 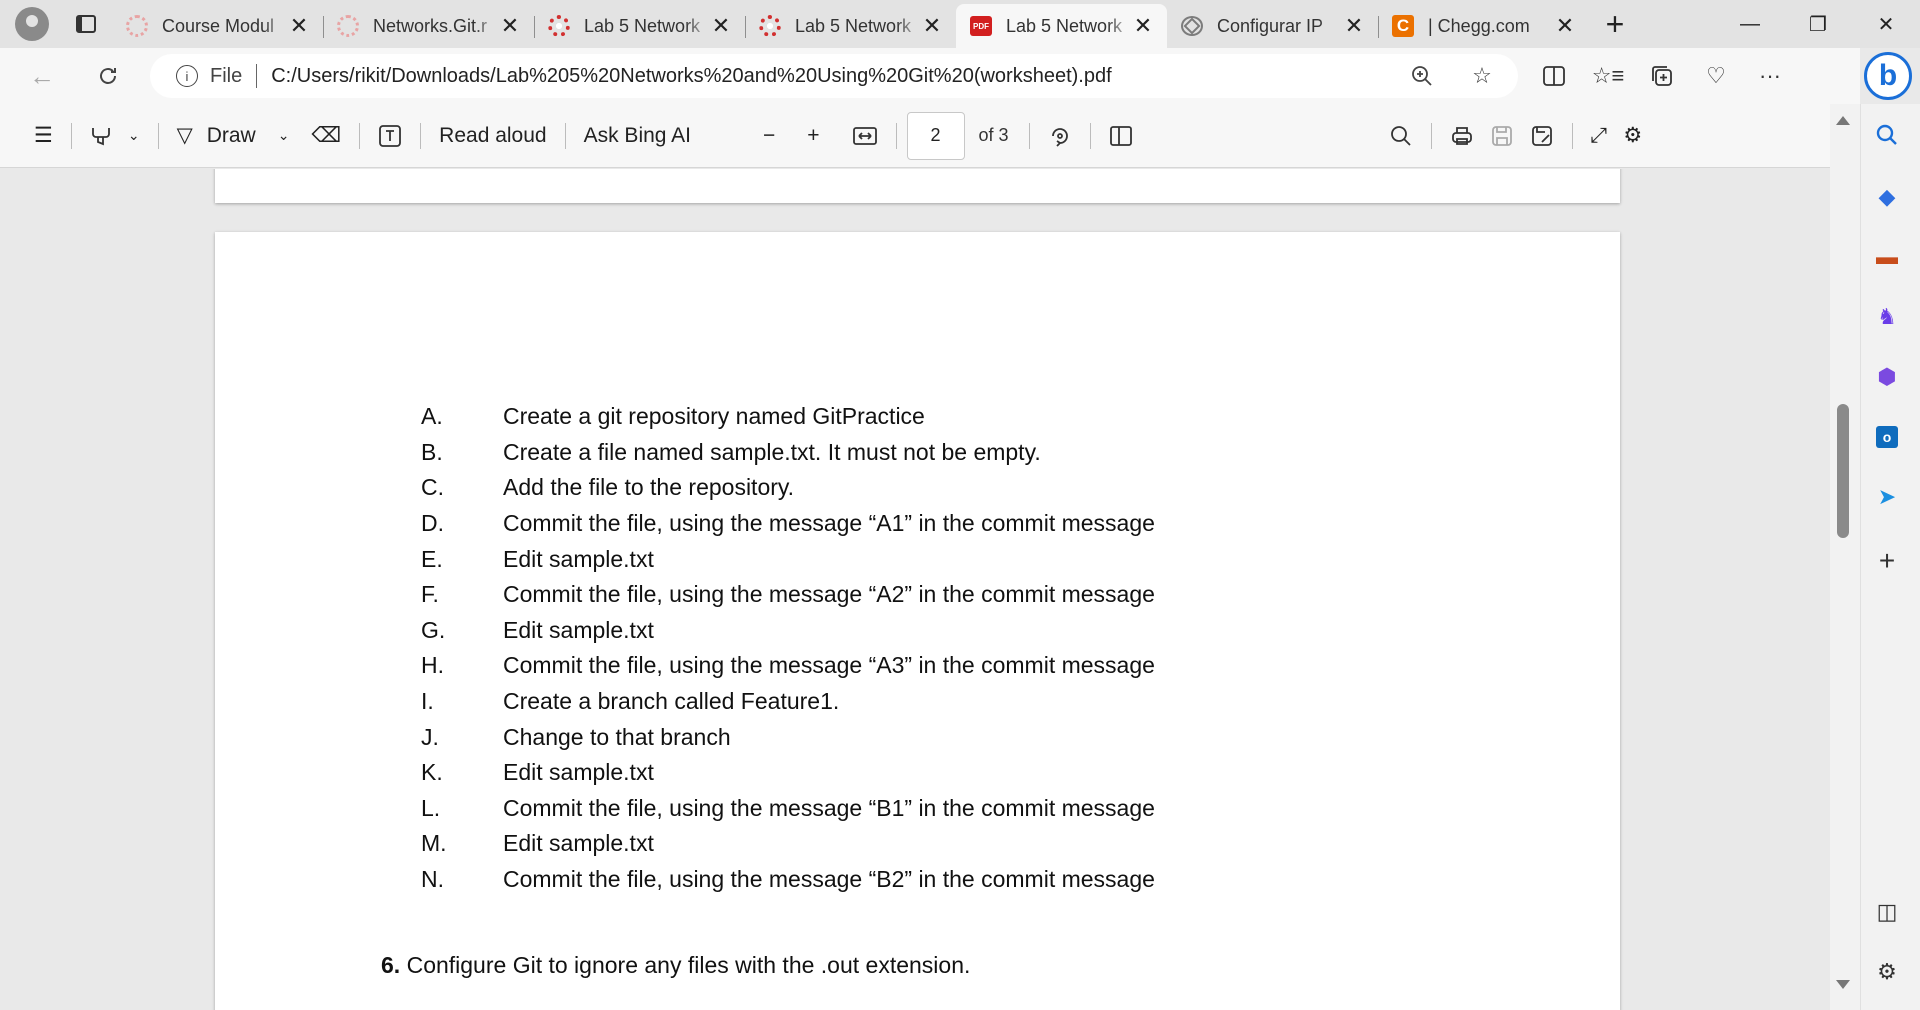 I want to click on list-letter: K., so click(x=432, y=772).